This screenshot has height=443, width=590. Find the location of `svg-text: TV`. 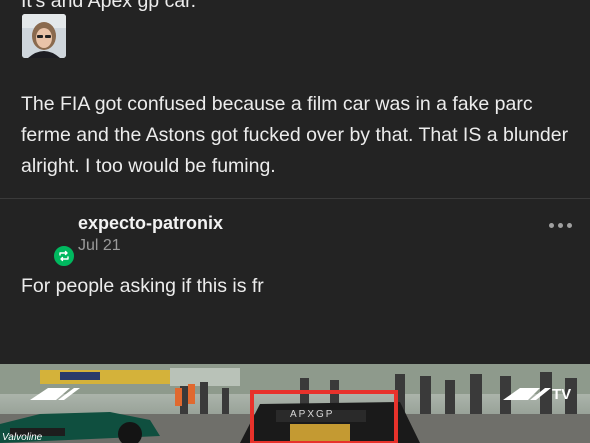

svg-text: TV is located at coordinates (561, 394).